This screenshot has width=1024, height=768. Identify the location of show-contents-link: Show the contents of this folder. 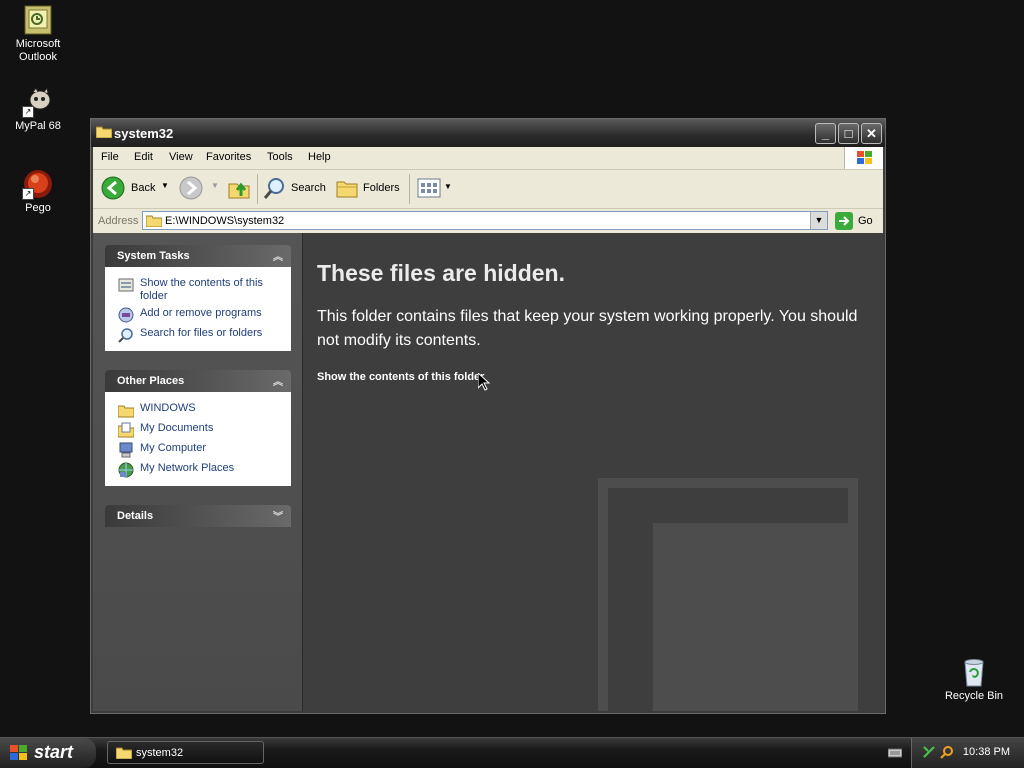
(400, 377).